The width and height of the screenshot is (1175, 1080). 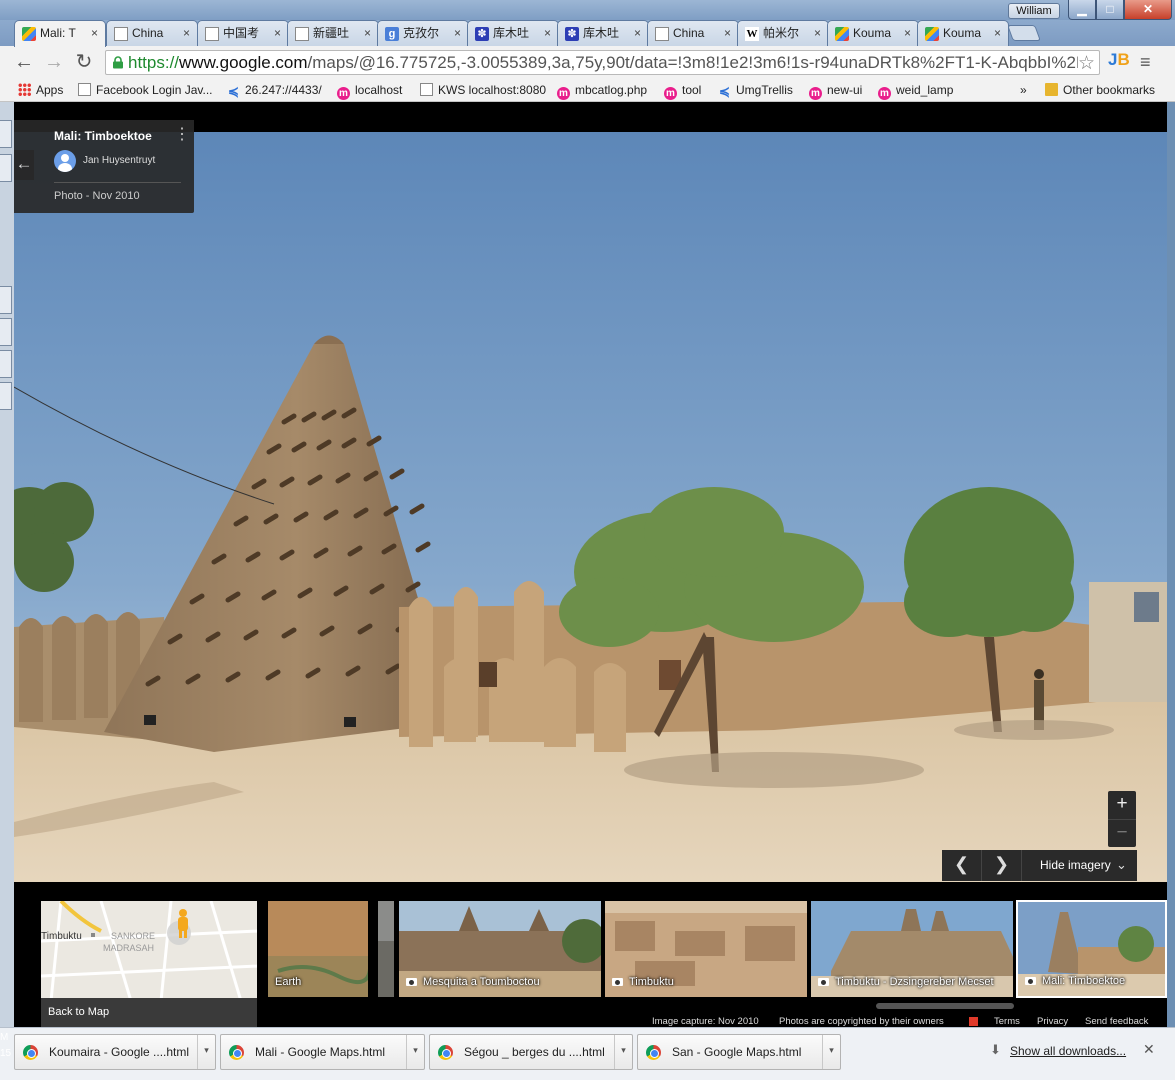 What do you see at coordinates (1116, 1021) in the screenshot?
I see `send-feedback-link: Send feedback` at bounding box center [1116, 1021].